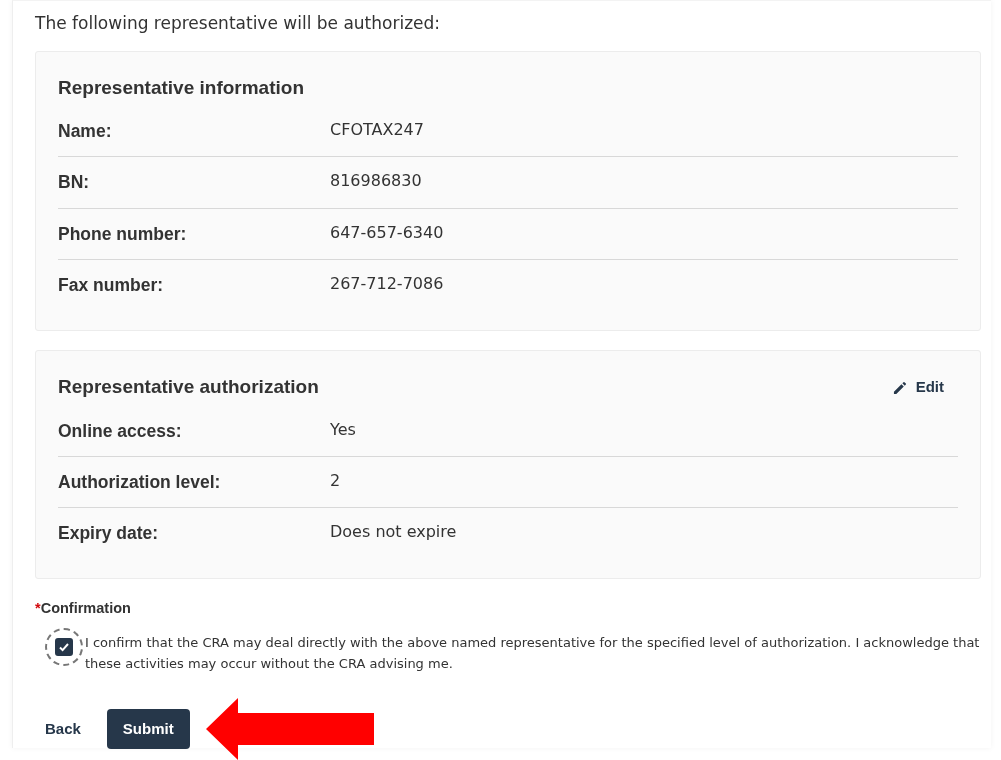 The height and width of the screenshot is (760, 1001). What do you see at coordinates (120, 431) in the screenshot?
I see `field-label: Online access:` at bounding box center [120, 431].